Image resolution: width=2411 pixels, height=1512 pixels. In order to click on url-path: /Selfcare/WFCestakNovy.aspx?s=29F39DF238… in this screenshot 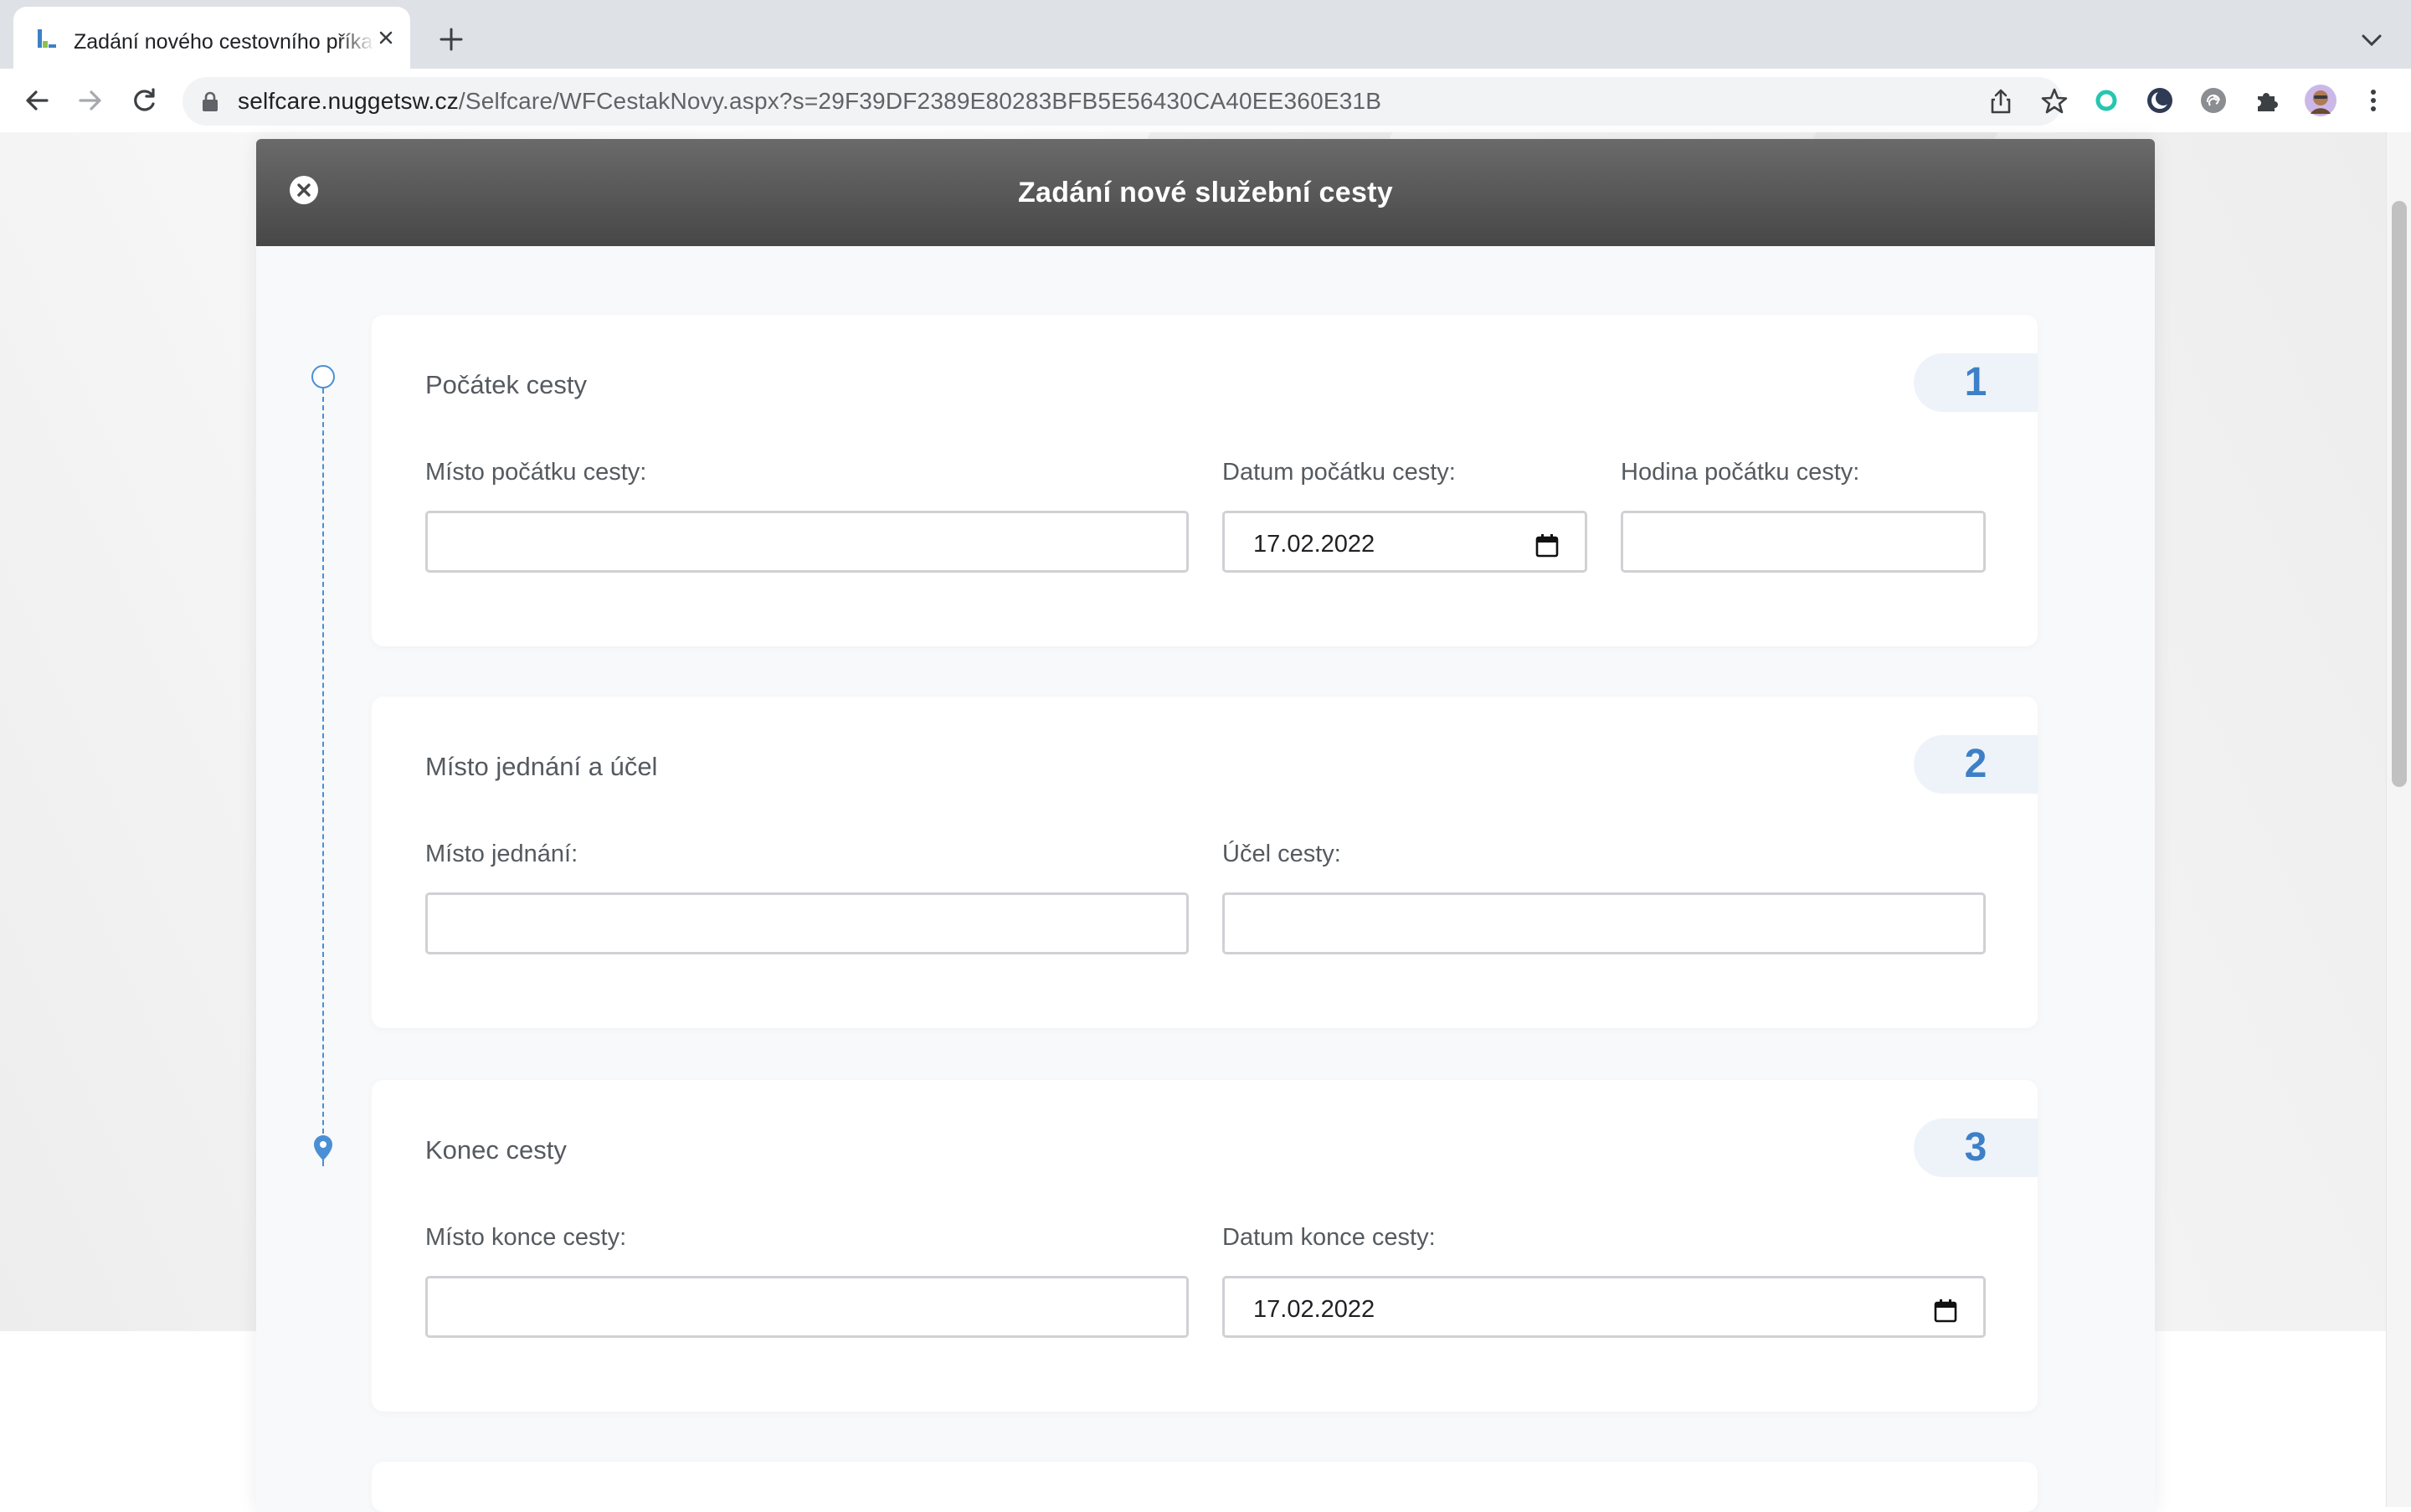, I will do `click(920, 101)`.